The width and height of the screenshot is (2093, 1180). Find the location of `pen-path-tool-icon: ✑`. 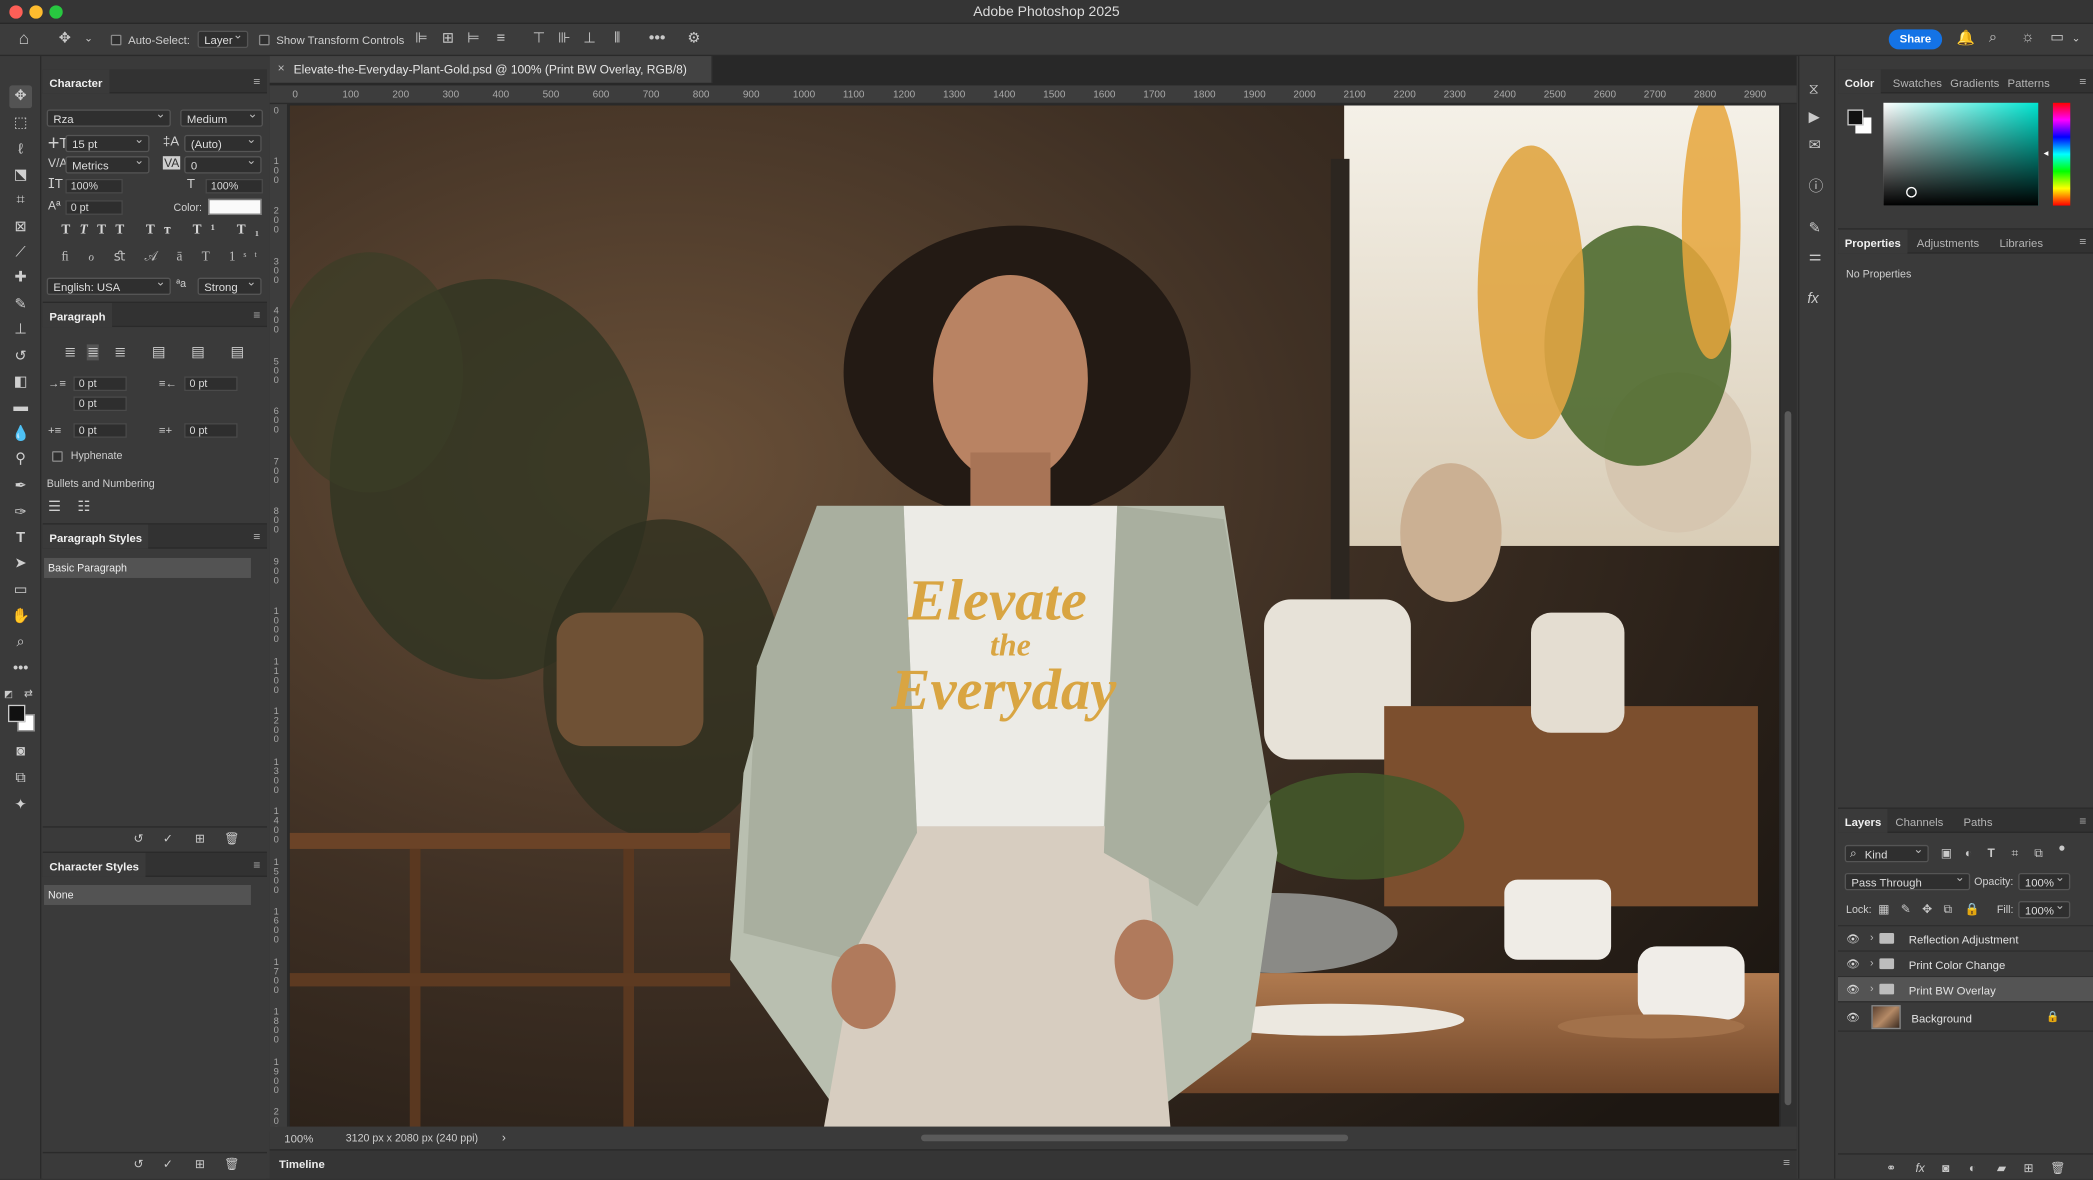

pen-path-tool-icon: ✑ is located at coordinates (20, 513).